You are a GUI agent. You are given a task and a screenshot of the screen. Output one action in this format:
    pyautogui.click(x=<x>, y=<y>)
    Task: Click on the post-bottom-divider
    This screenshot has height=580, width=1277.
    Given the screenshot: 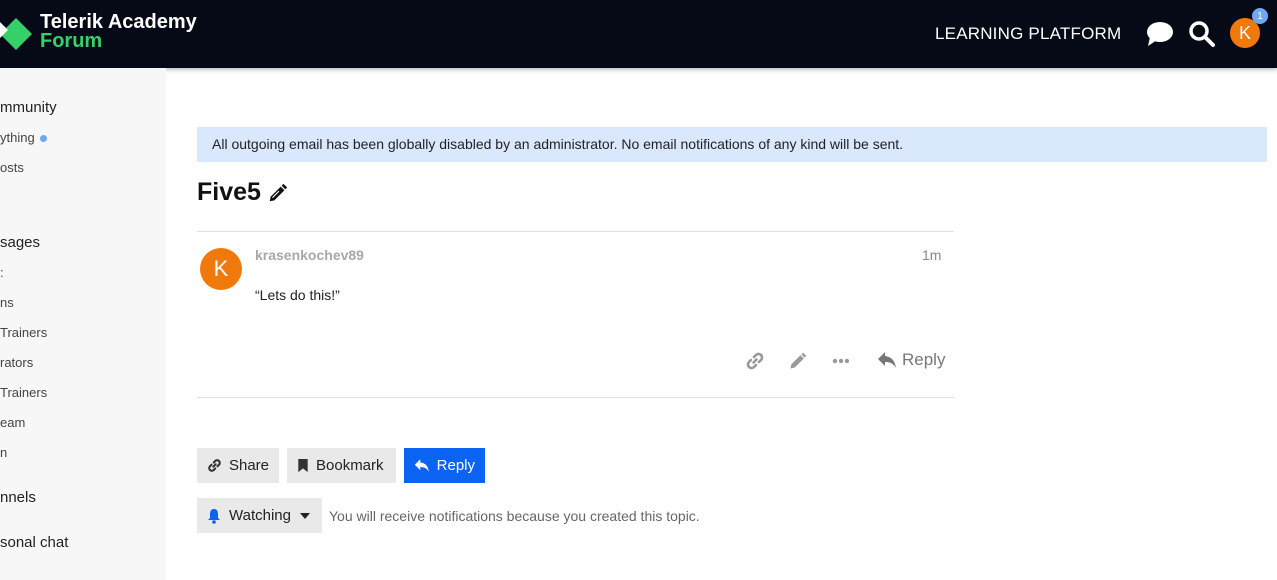 What is the action you would take?
    pyautogui.click(x=575, y=397)
    